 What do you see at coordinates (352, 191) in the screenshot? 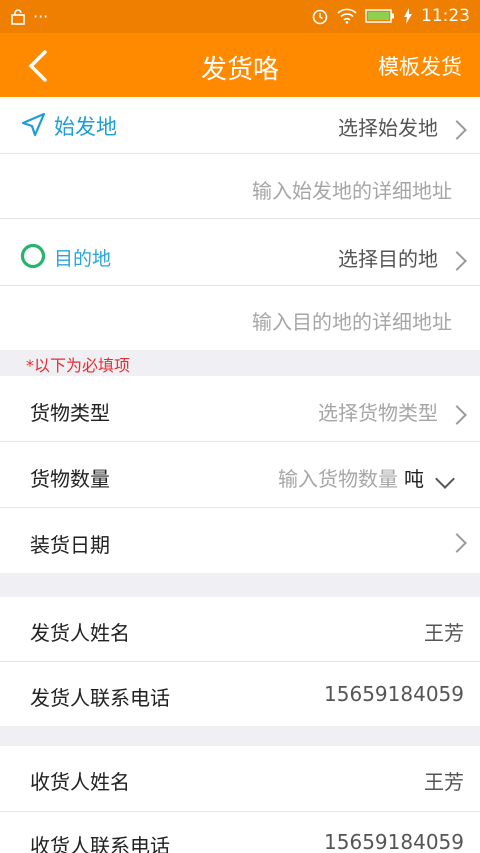
I see `origin-detail-placeholder: 输入始发地的详细地址` at bounding box center [352, 191].